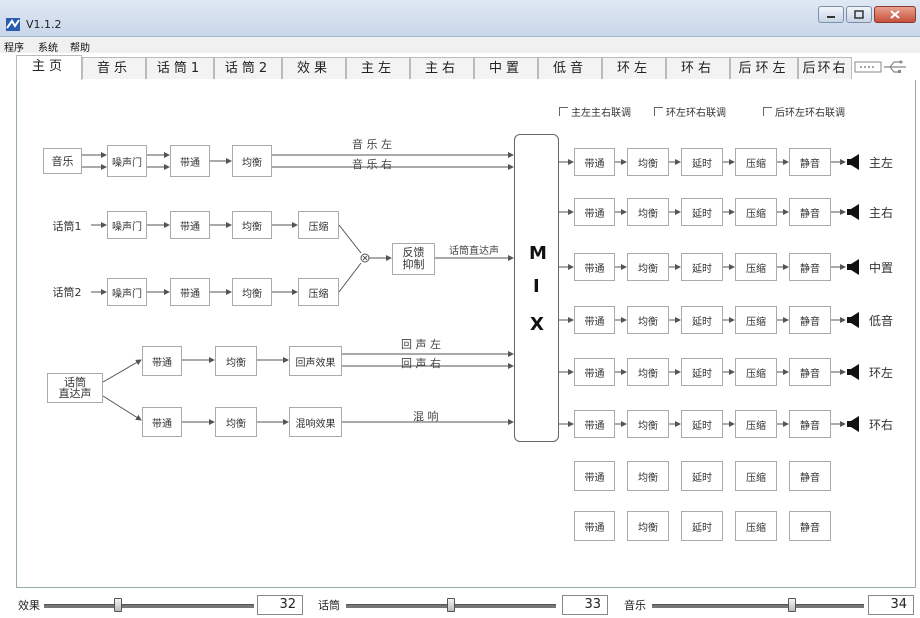 This screenshot has height=618, width=920. What do you see at coordinates (318, 225) in the screenshot?
I see `mic1-compress: 压缩` at bounding box center [318, 225].